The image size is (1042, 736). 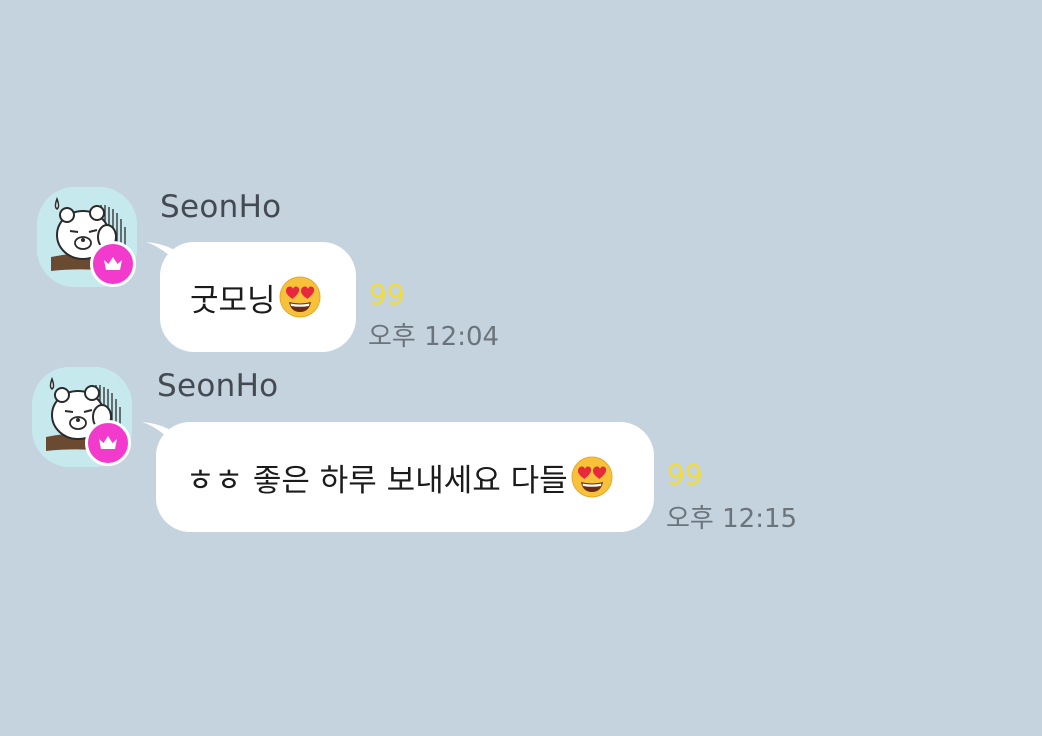 I want to click on message-bubble: ㅎㅎ 좋은 하루 보내세요 다들, so click(x=405, y=477).